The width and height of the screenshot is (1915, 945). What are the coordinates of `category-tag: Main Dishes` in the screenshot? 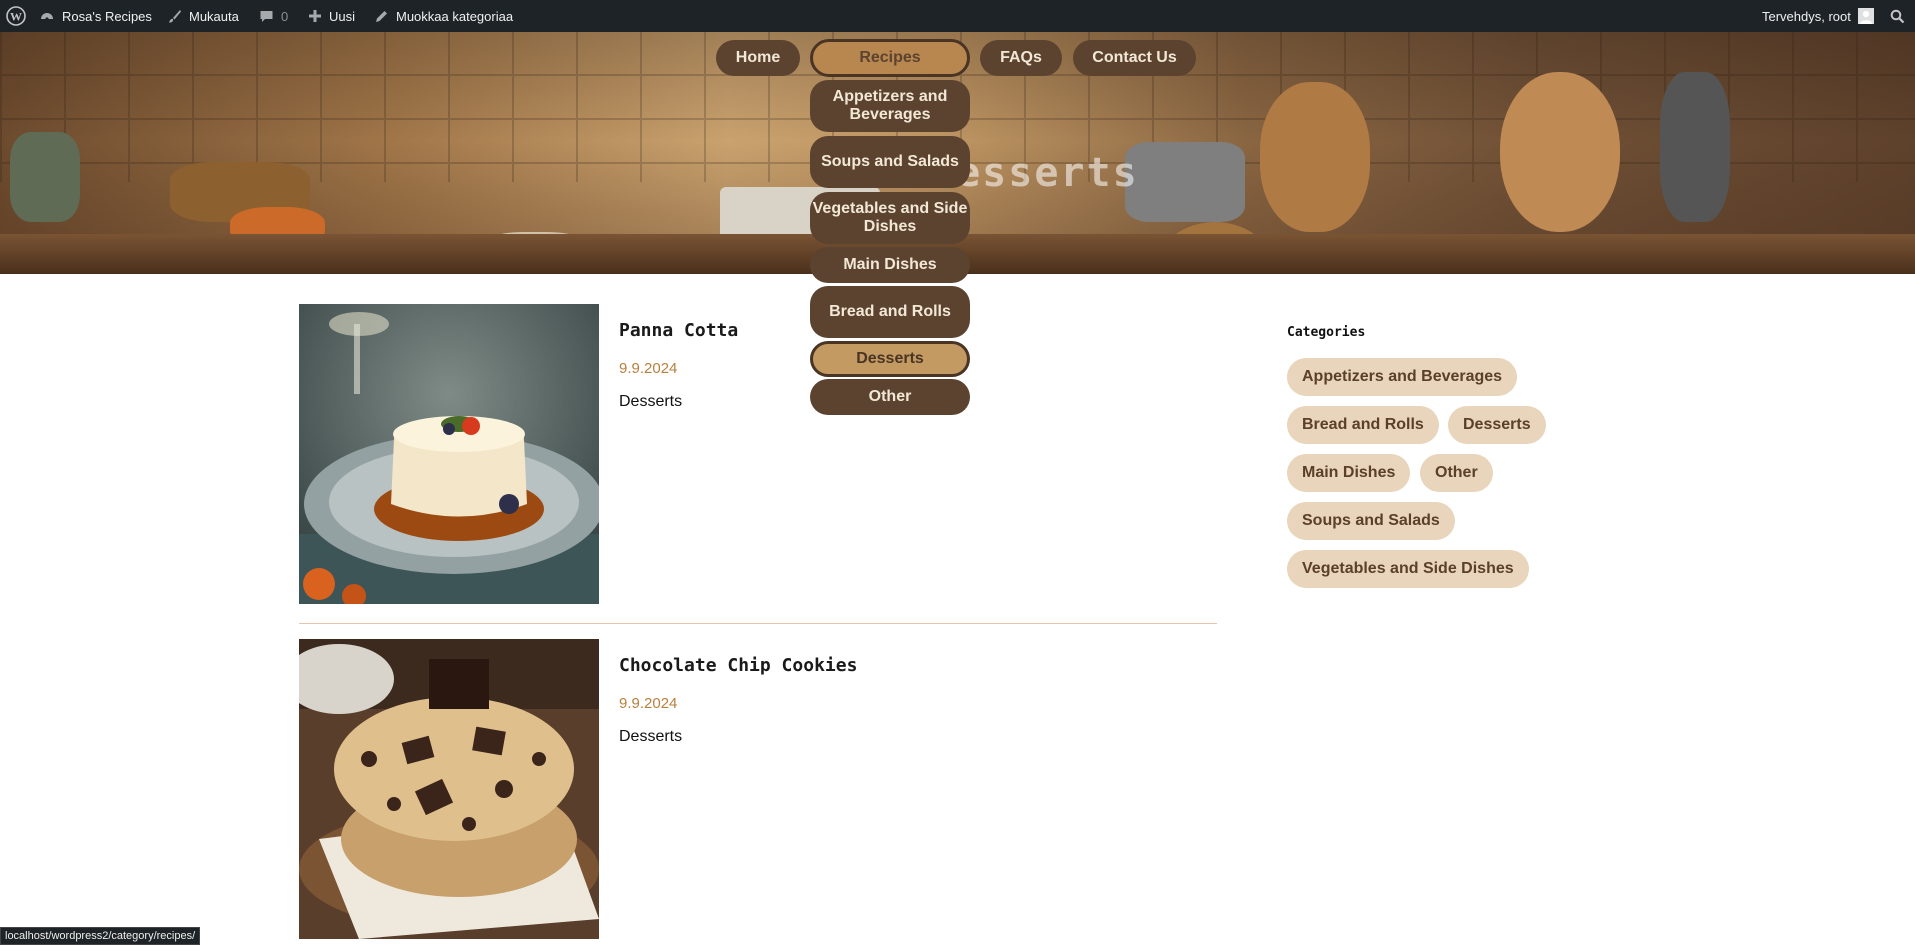 It's located at (1349, 473).